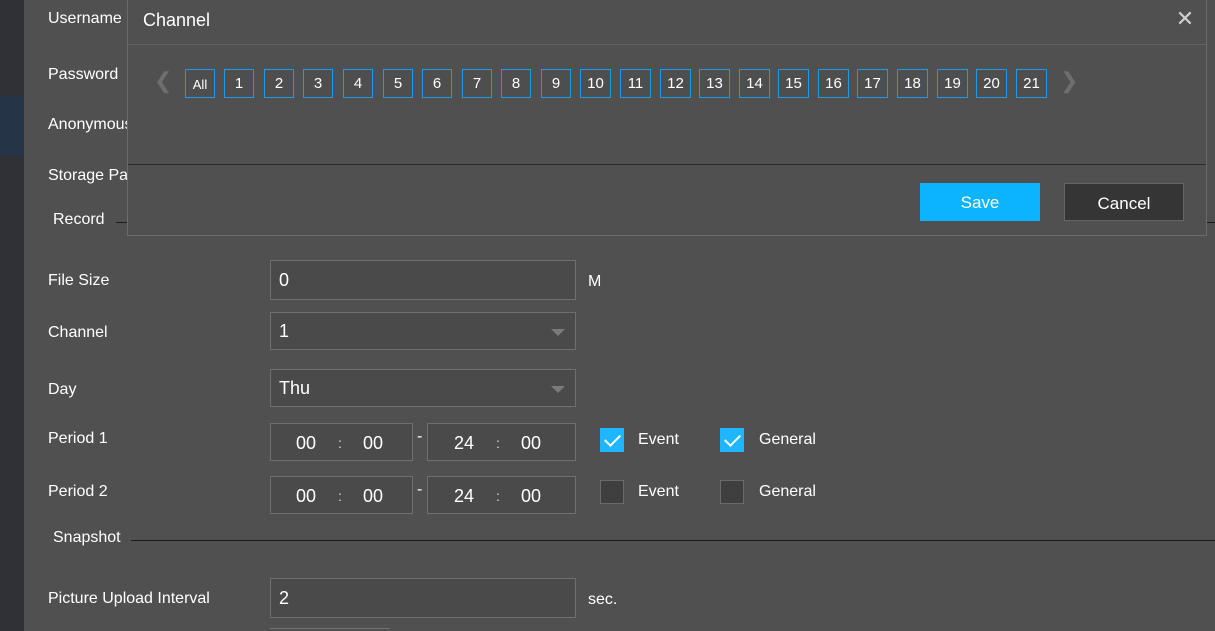 The height and width of the screenshot is (631, 1215). What do you see at coordinates (85, 18) in the screenshot?
I see `username-label: Username` at bounding box center [85, 18].